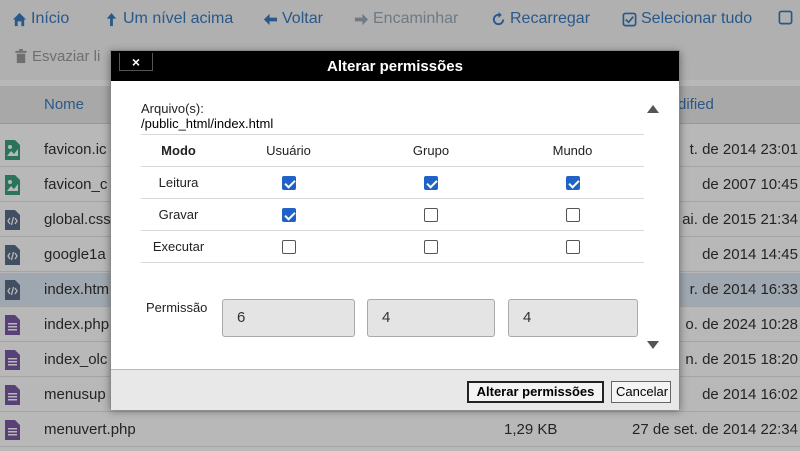 Image resolution: width=800 pixels, height=451 pixels. I want to click on read-label: Leitura, so click(178, 182).